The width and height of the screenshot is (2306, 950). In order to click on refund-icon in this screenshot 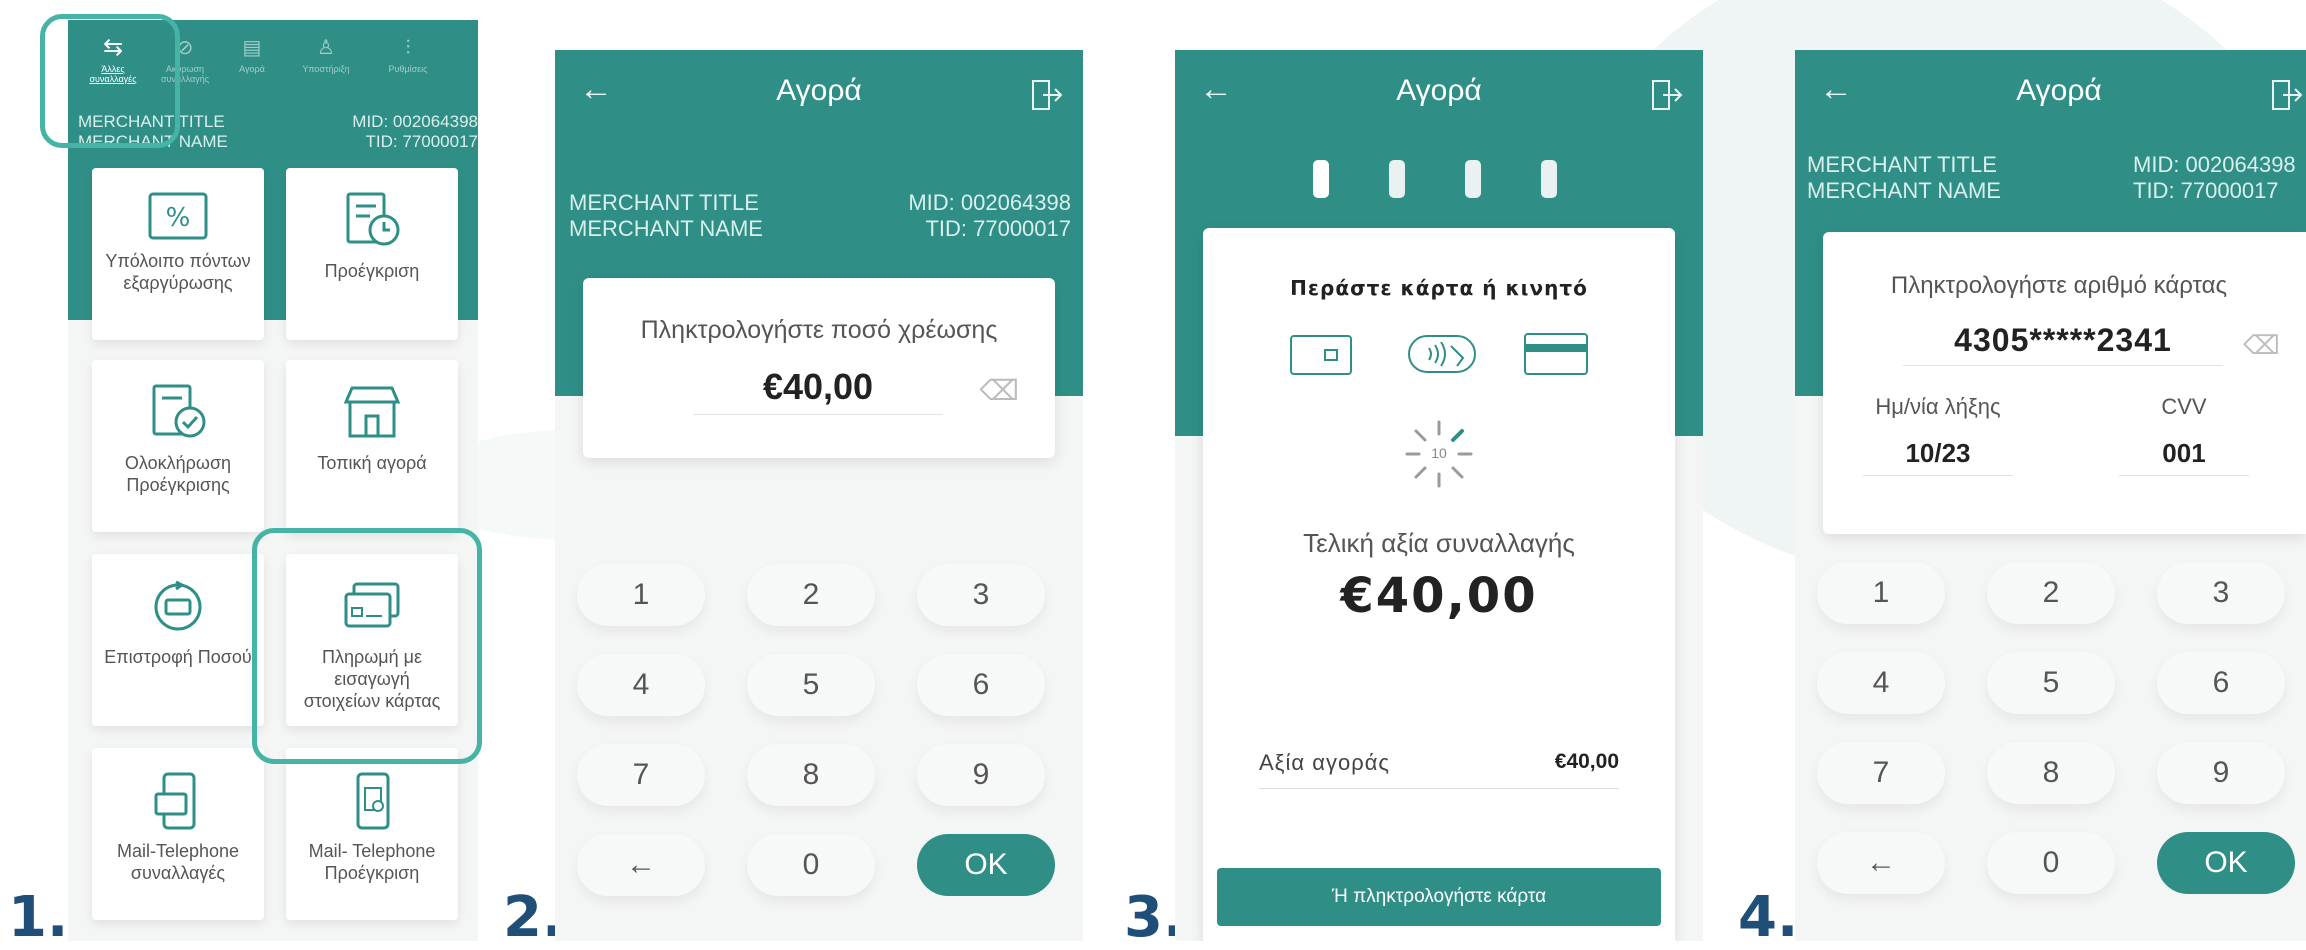, I will do `click(178, 605)`.